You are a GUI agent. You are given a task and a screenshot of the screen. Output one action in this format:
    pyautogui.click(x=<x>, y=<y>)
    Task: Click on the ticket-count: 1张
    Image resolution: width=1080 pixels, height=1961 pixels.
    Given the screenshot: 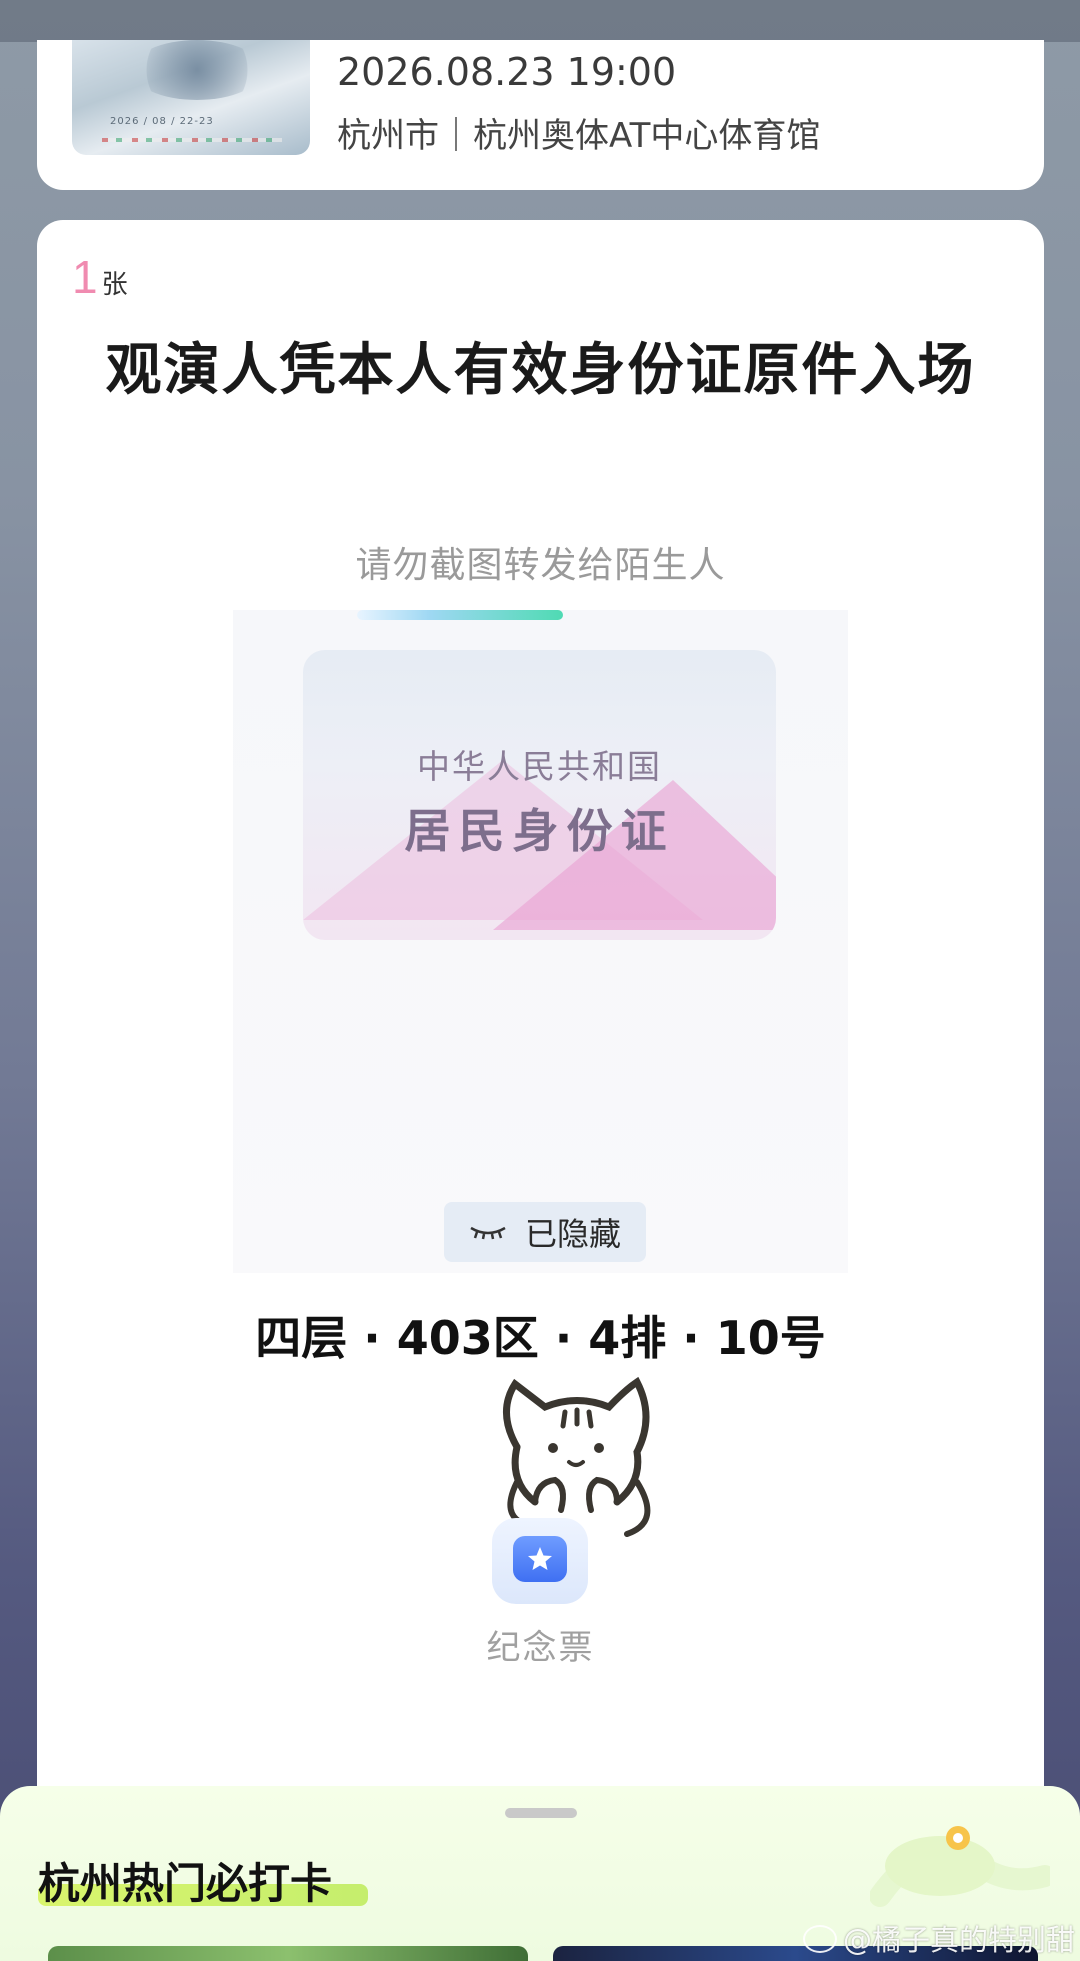 What is the action you would take?
    pyautogui.click(x=100, y=277)
    